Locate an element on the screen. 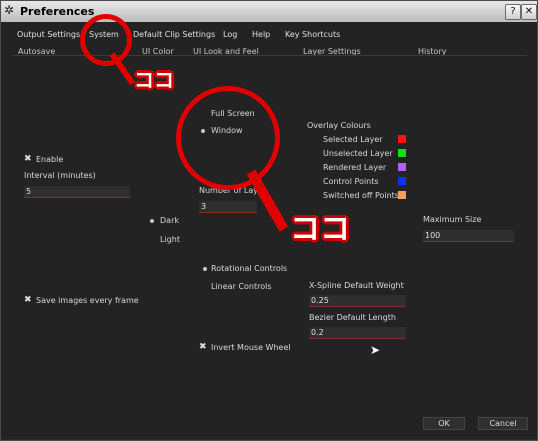 The height and width of the screenshot is (441, 538). interval-input: 5 is located at coordinates (77, 192).